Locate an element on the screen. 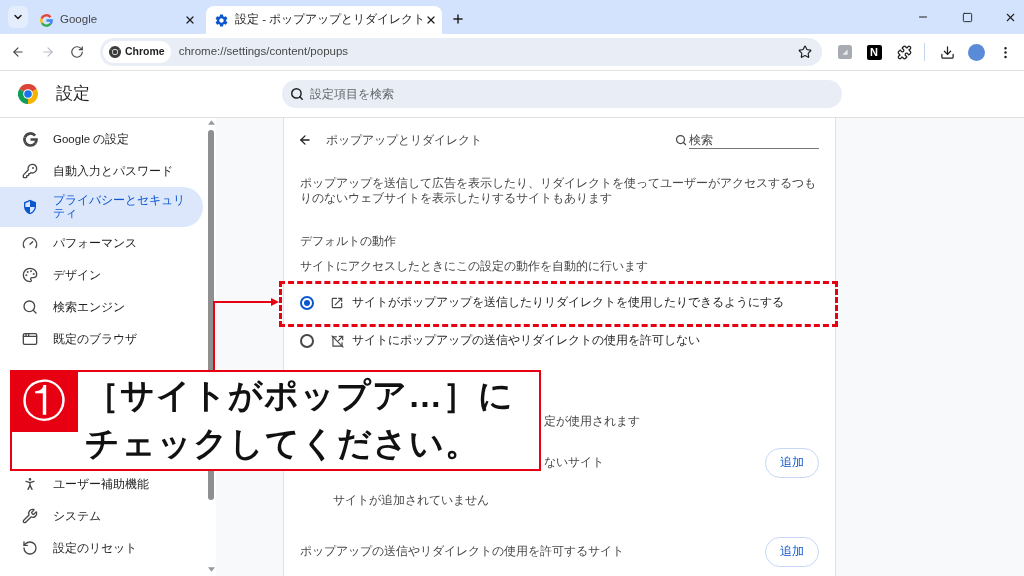 This screenshot has height=576, width=1024. key-icon is located at coordinates (30, 171).